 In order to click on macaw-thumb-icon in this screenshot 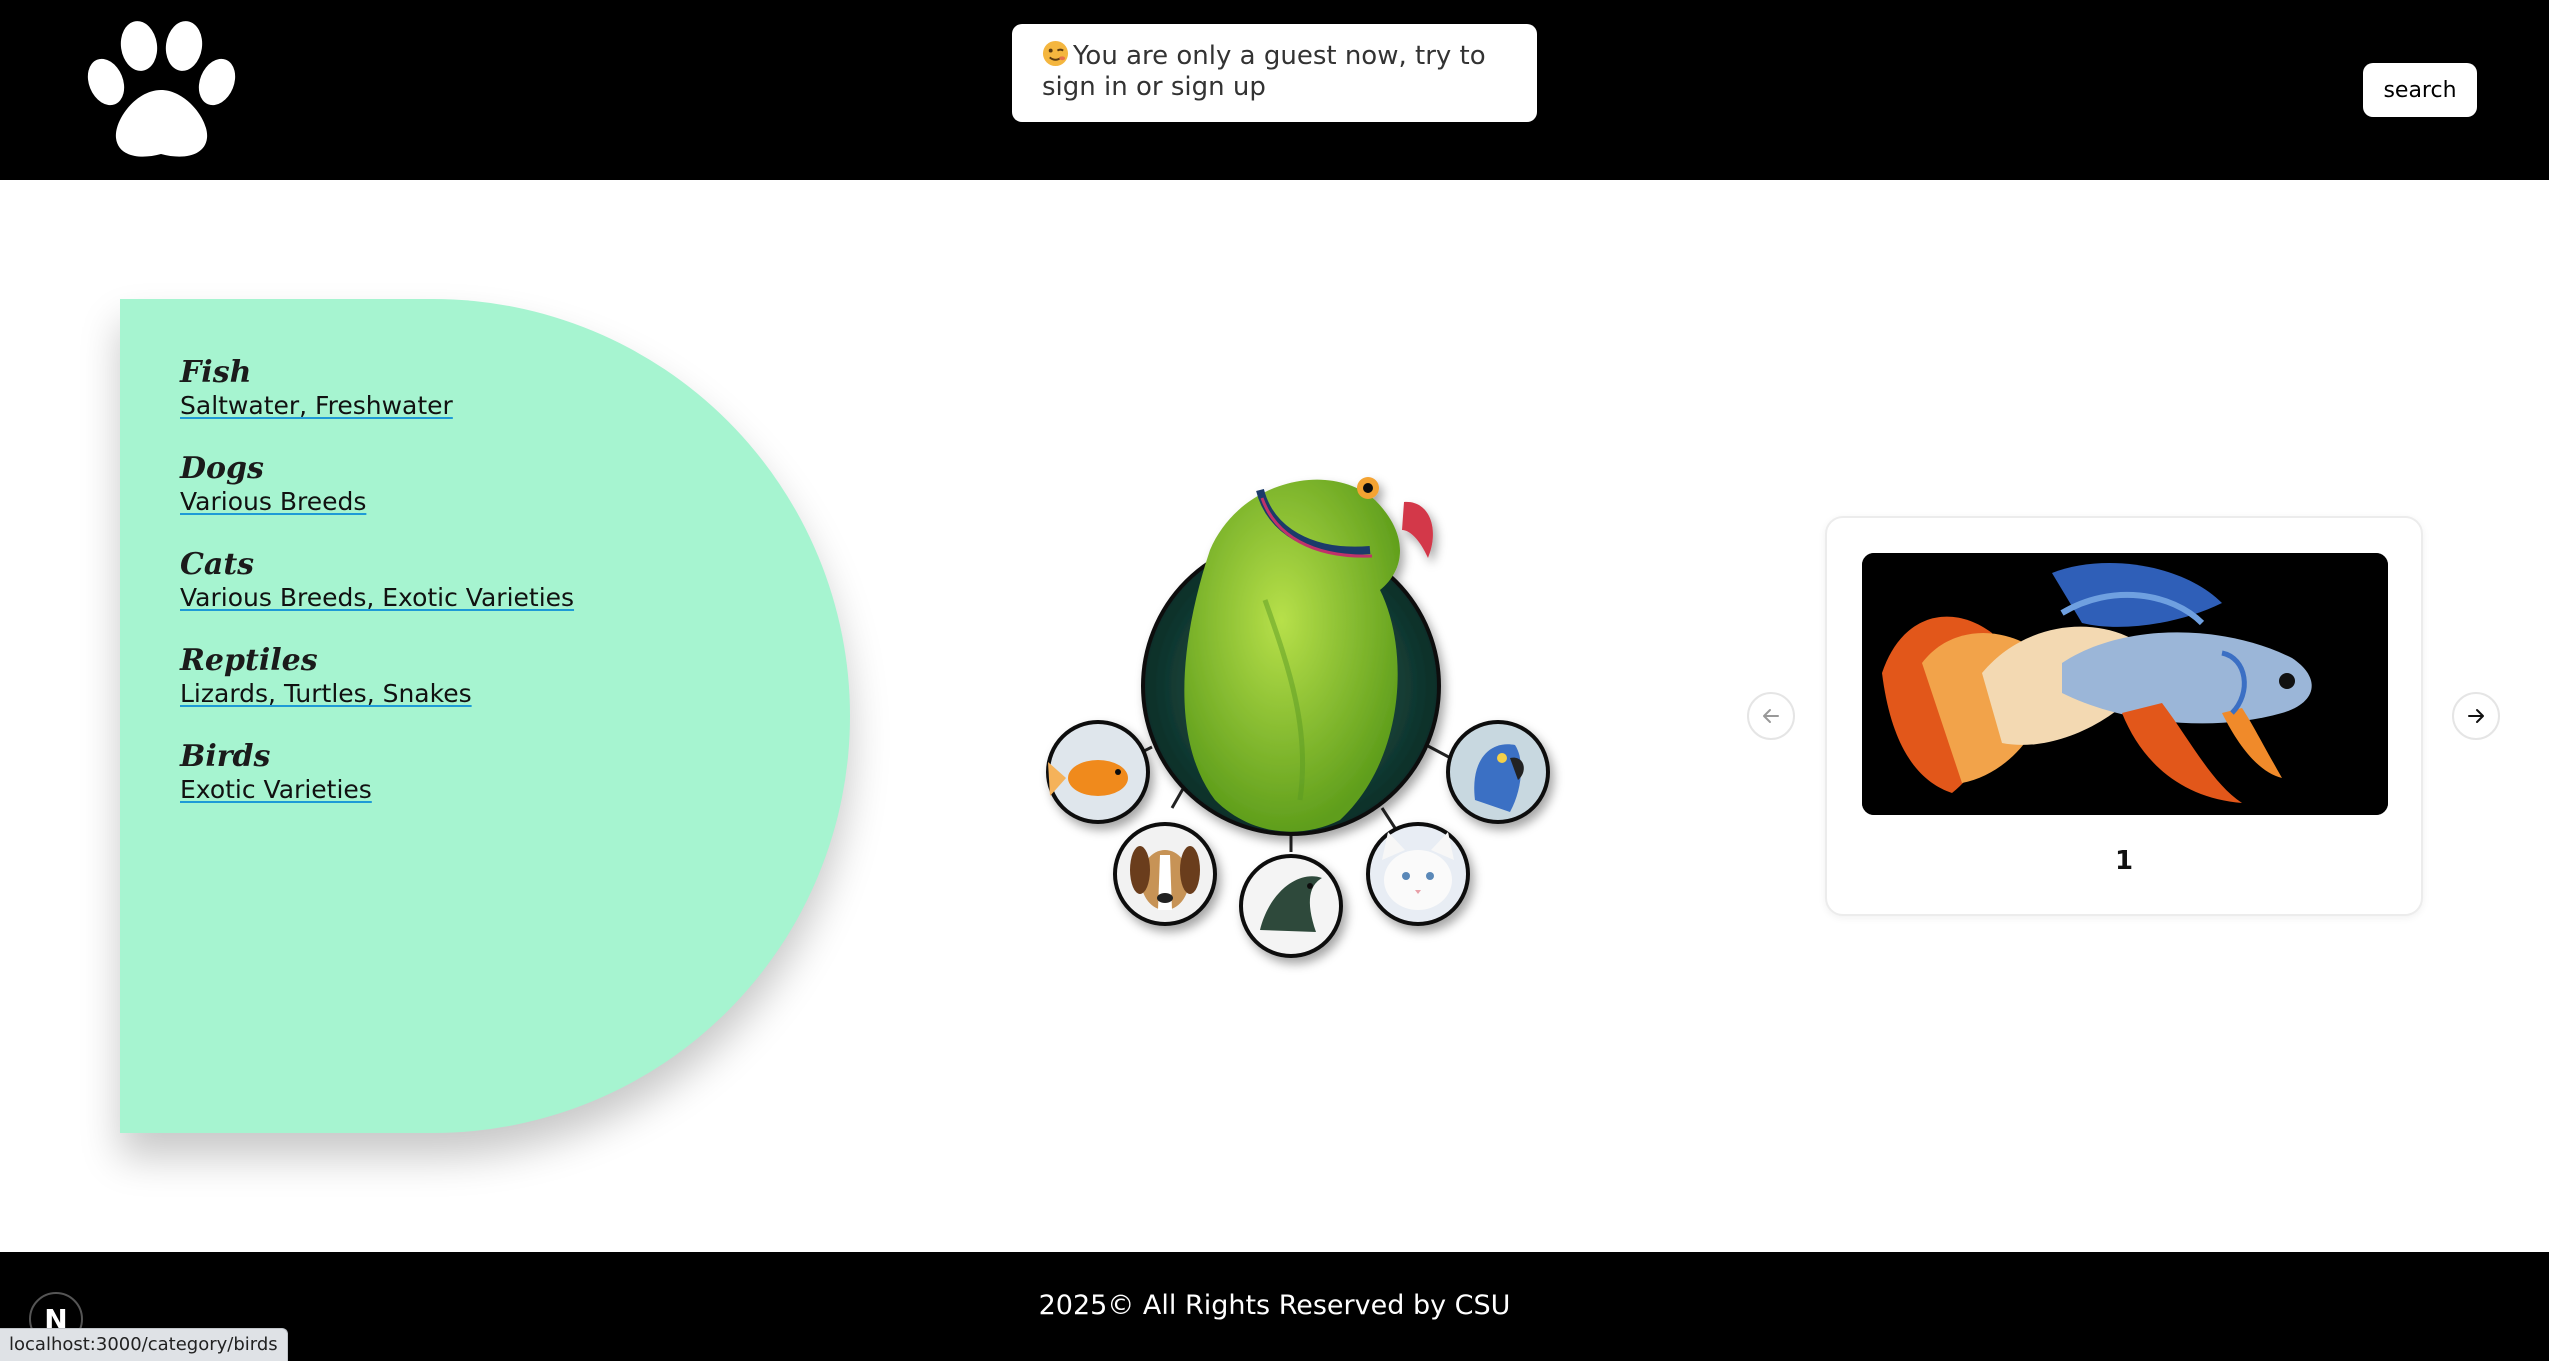, I will do `click(1498, 772)`.